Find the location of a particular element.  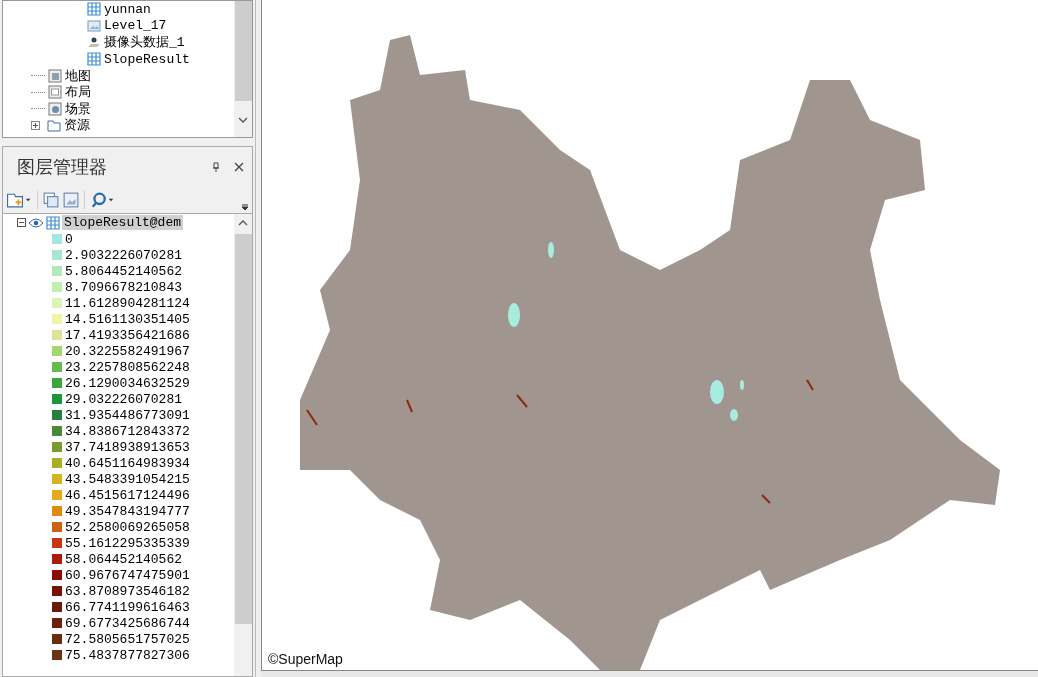

tree-node: 资源 is located at coordinates (118, 125).